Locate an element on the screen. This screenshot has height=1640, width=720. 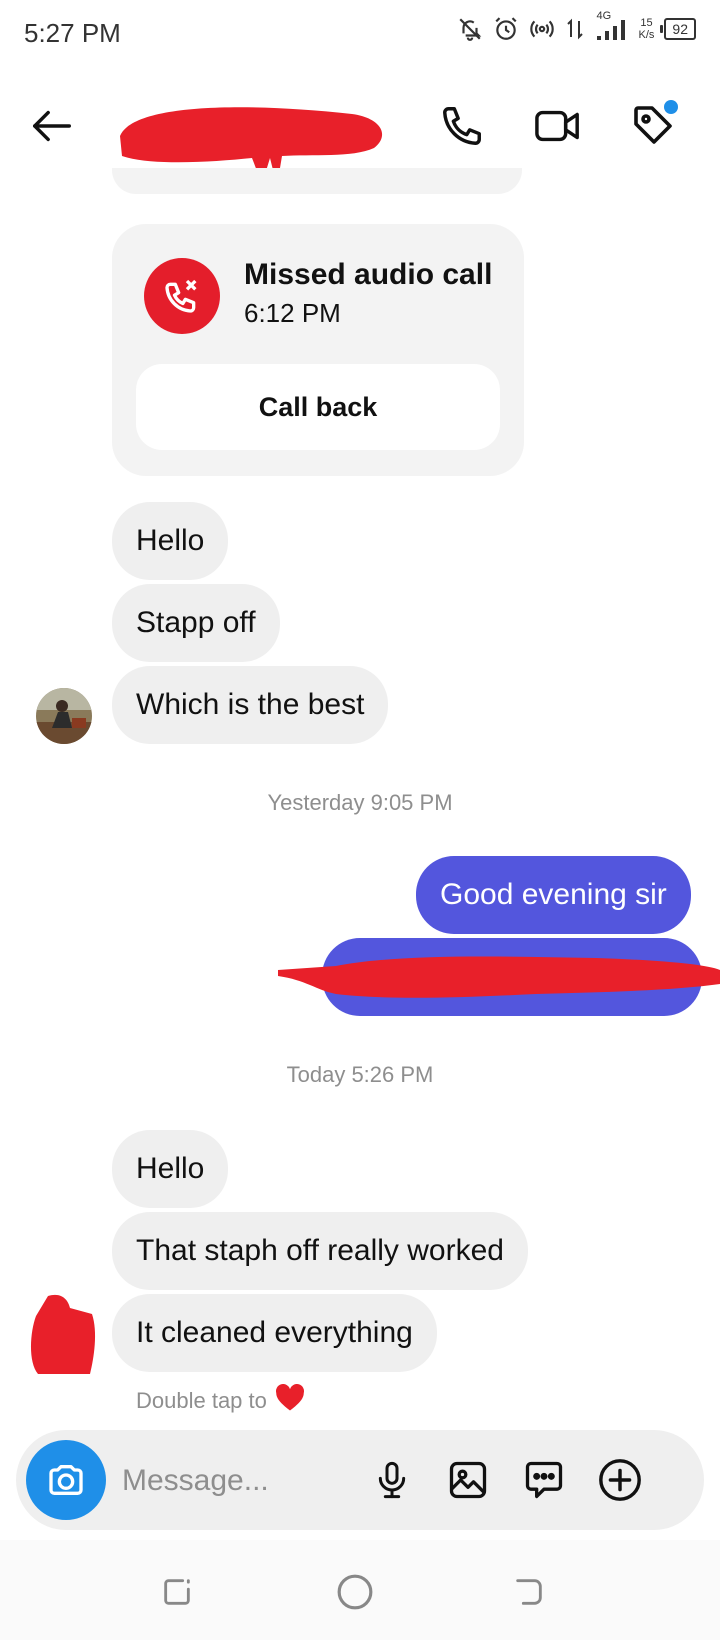
network-speed: 15 K/s is located at coordinates (647, 29).